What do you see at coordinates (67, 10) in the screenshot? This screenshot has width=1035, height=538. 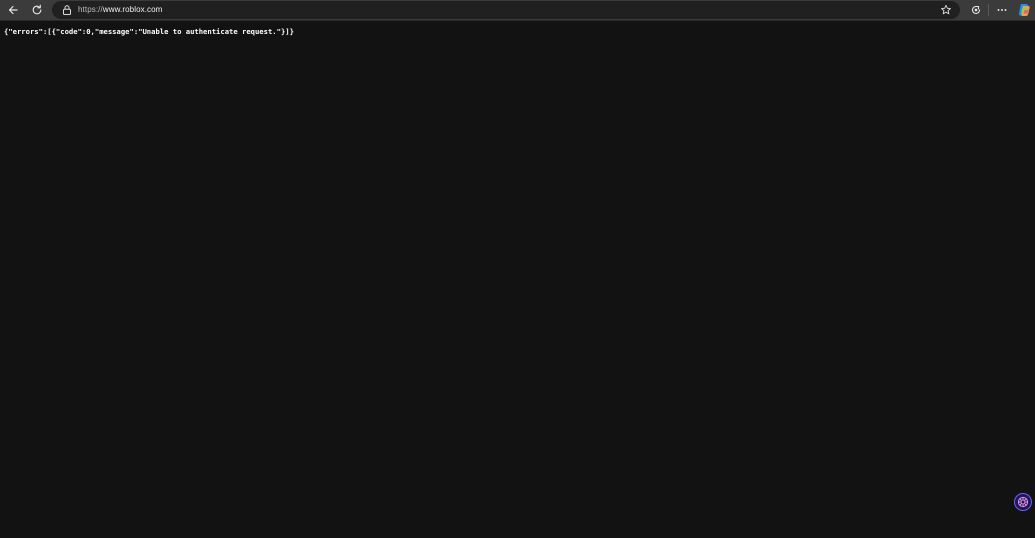 I see `lock-icon` at bounding box center [67, 10].